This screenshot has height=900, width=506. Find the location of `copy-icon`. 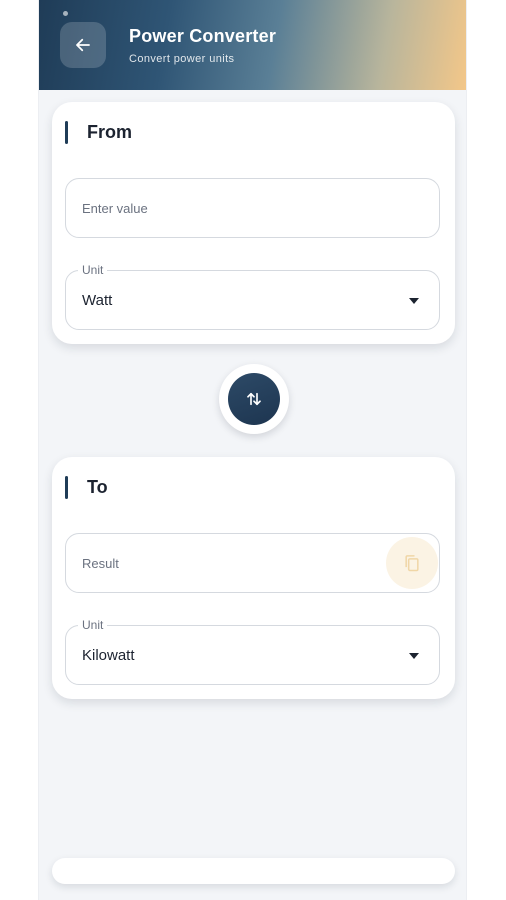

copy-icon is located at coordinates (412, 563).